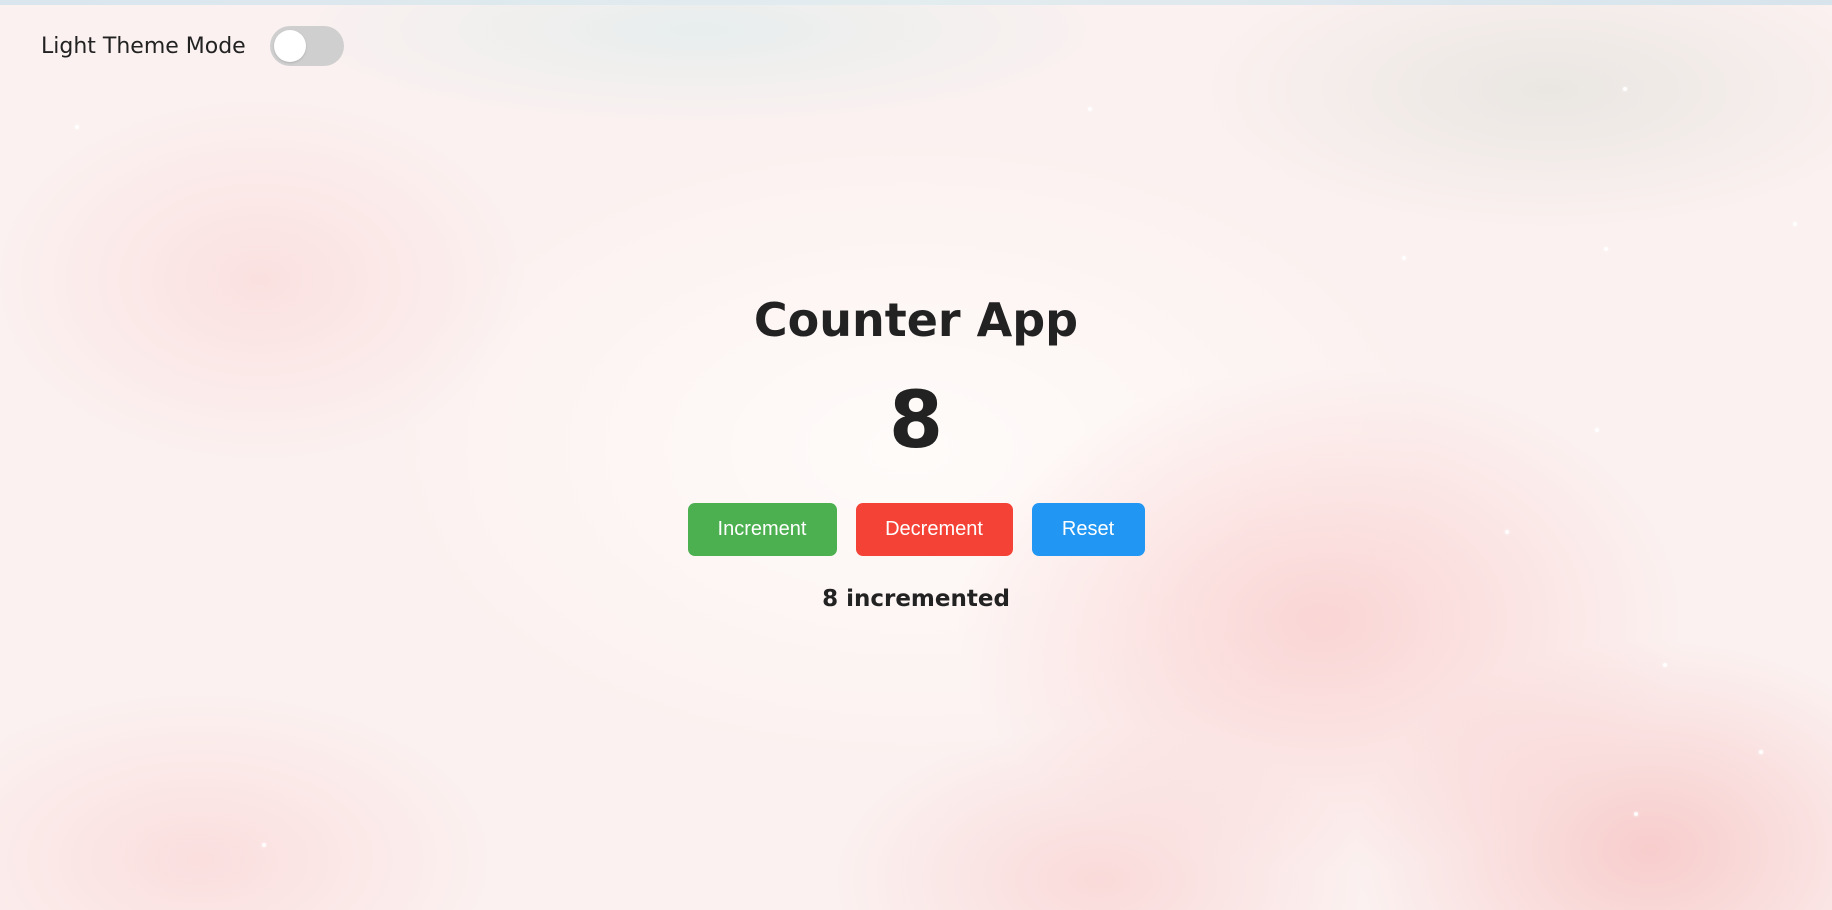 The height and width of the screenshot is (910, 1832). Describe the element at coordinates (934, 529) in the screenshot. I see `decrement-button: Decrement` at that location.